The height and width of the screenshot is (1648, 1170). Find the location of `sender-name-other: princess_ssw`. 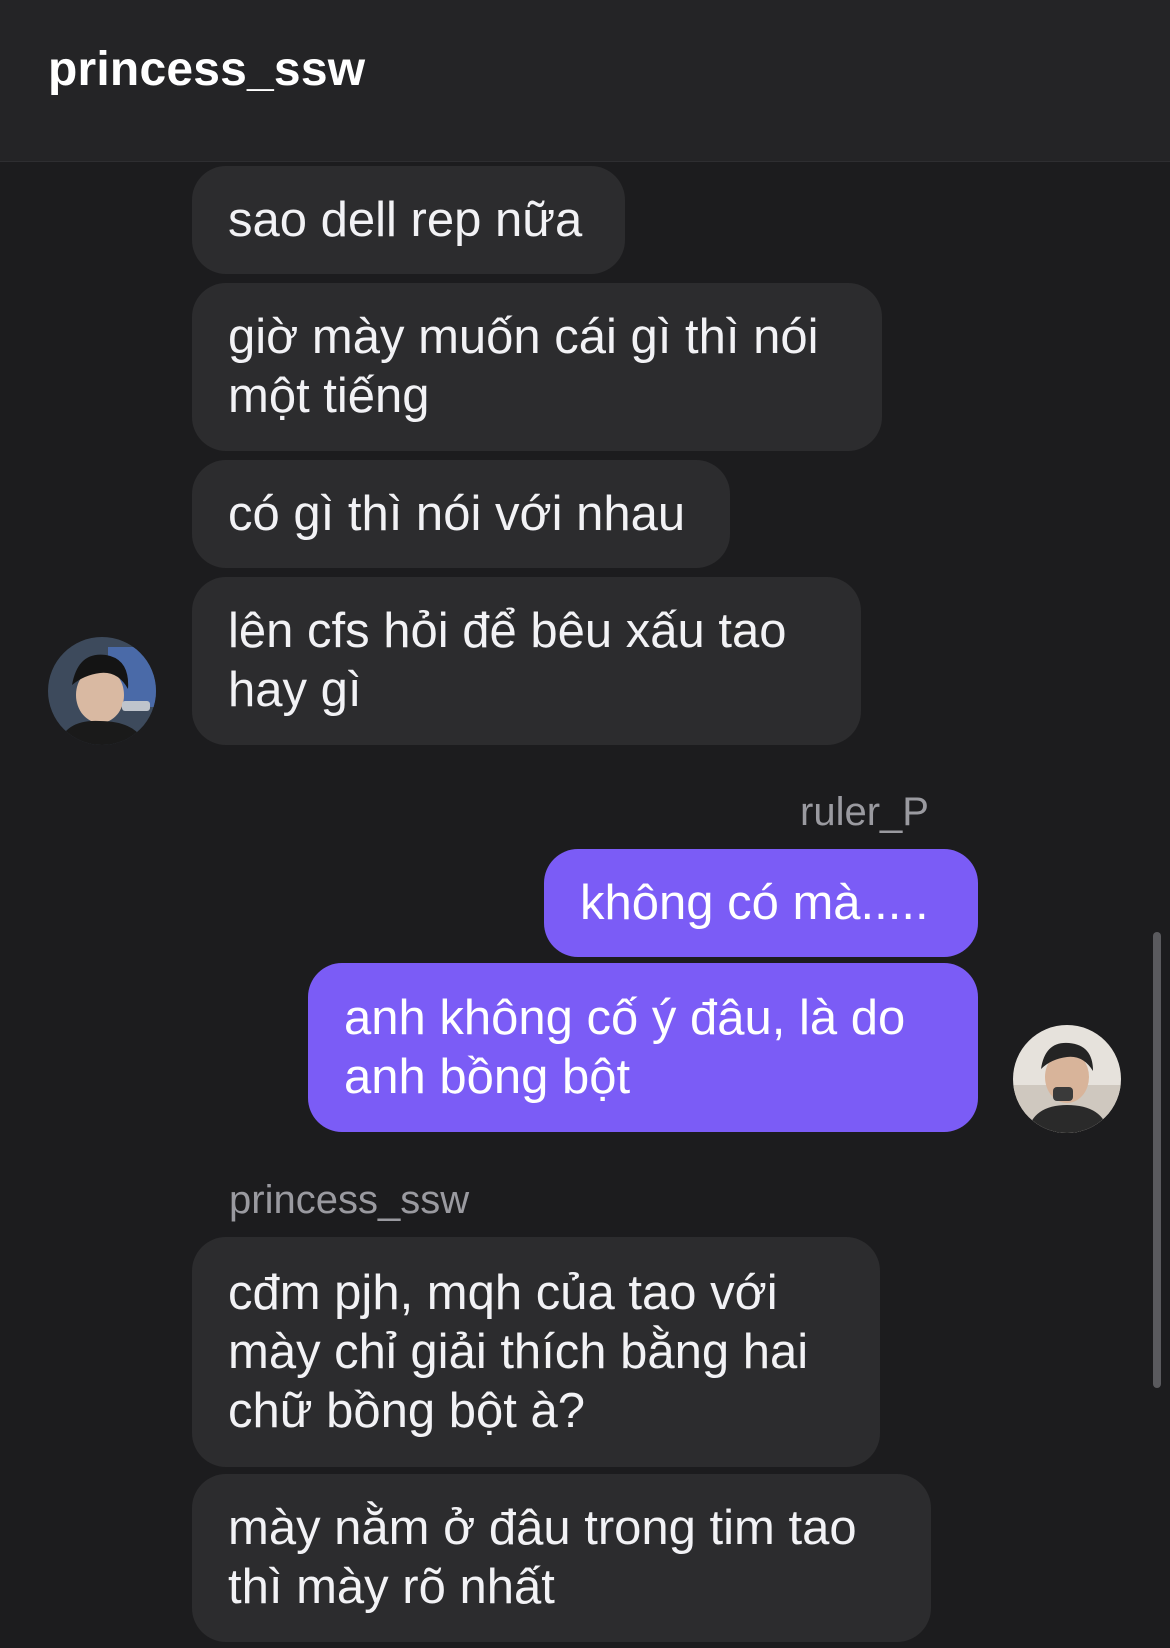

sender-name-other: princess_ssw is located at coordinates (349, 1200).